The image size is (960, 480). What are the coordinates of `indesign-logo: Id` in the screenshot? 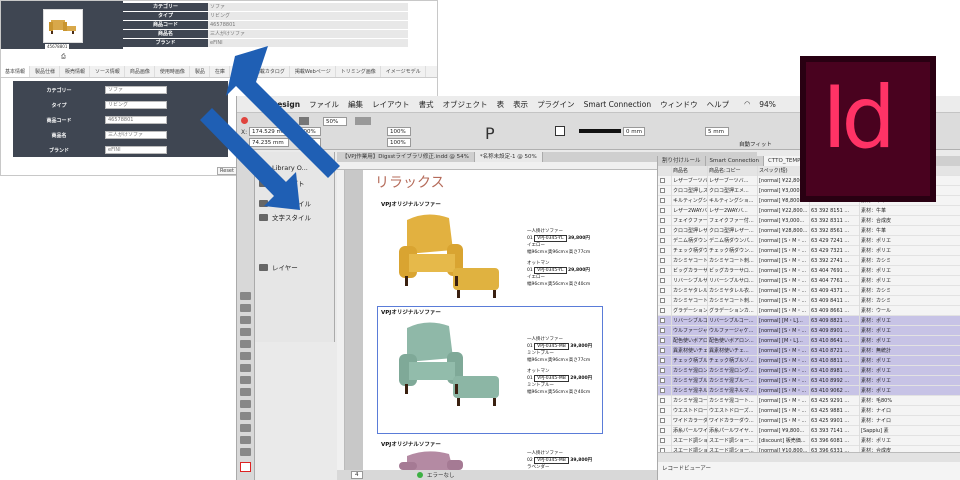 It's located at (868, 129).